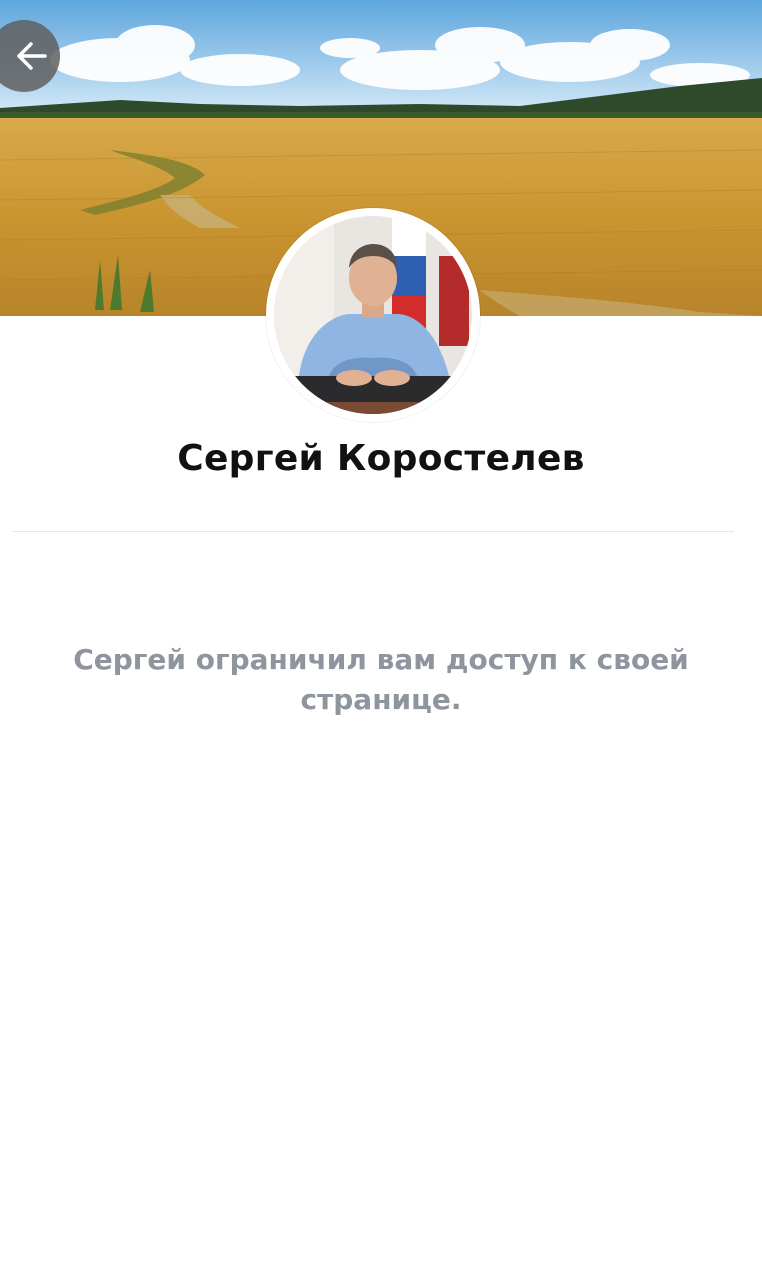 This screenshot has width=762, height=1280. Describe the element at coordinates (381, 458) in the screenshot. I see `profile-name: Сергей Коростелев` at that location.